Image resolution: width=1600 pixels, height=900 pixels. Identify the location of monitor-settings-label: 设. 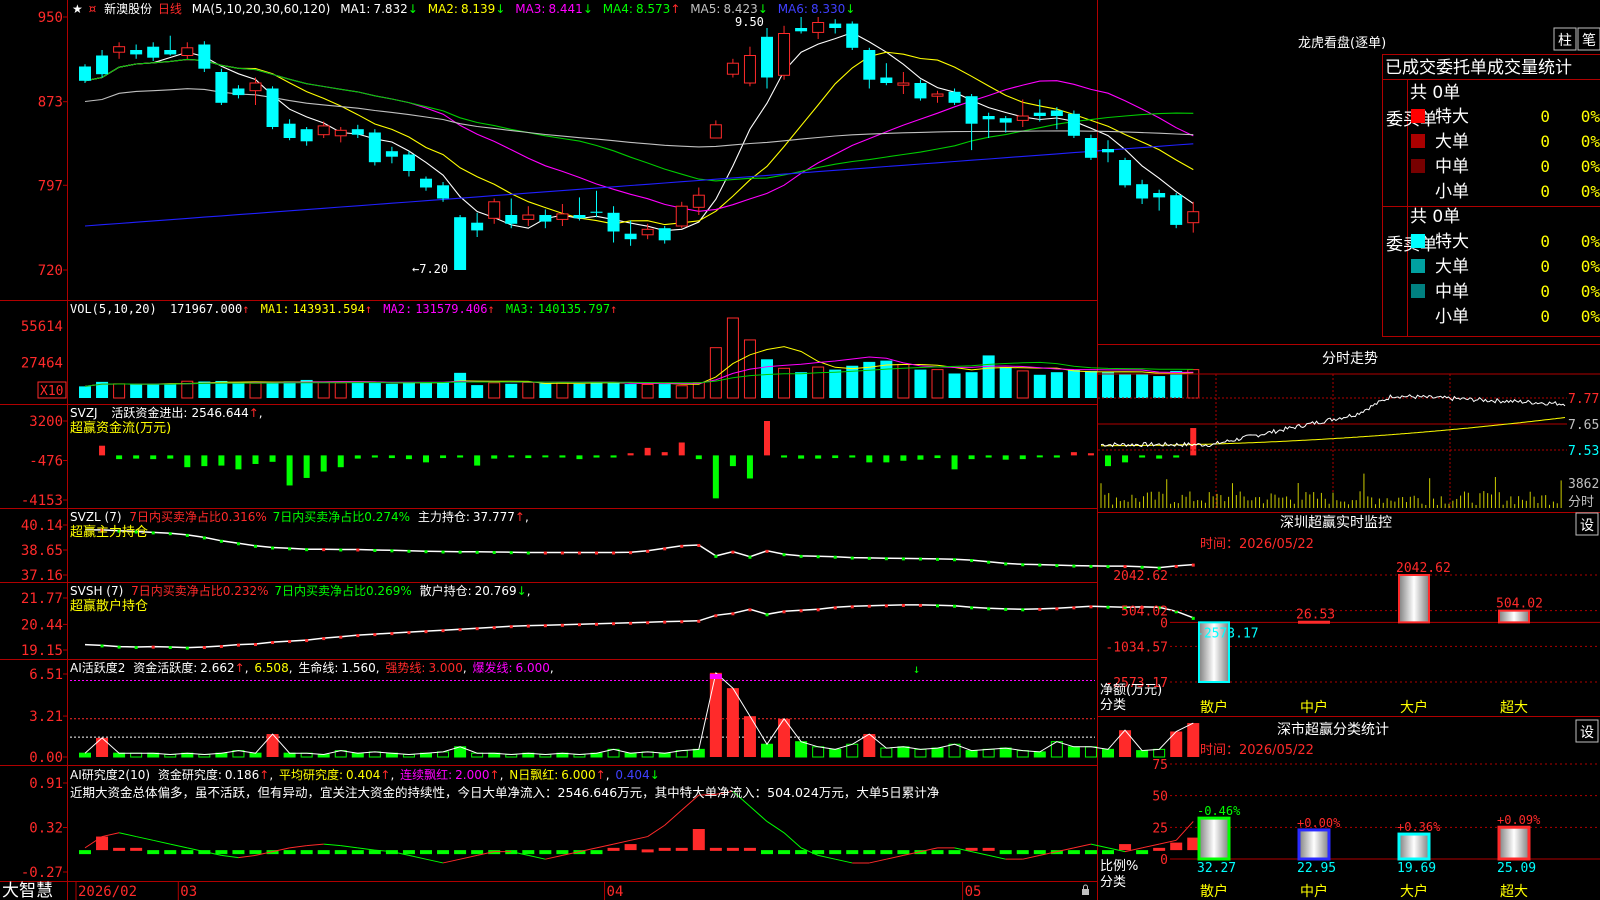
(1587, 526).